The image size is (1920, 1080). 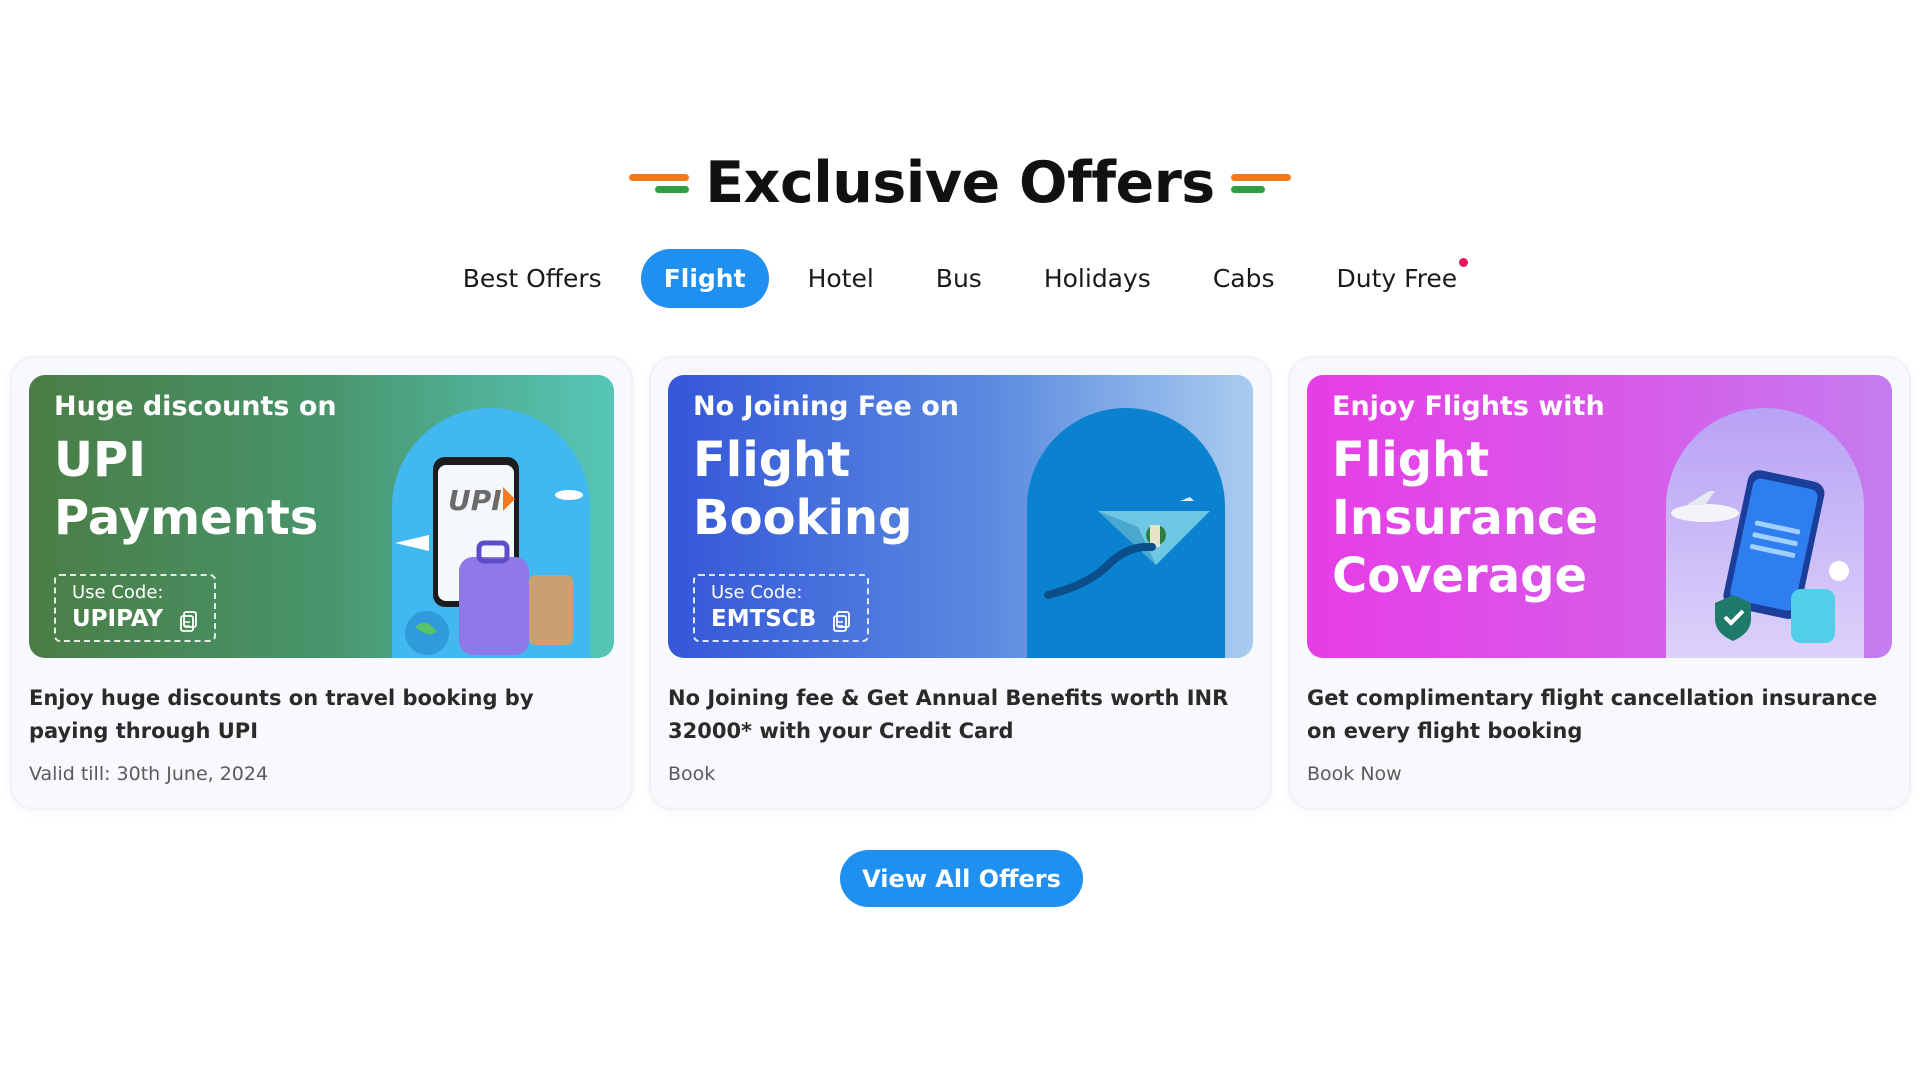 What do you see at coordinates (764, 619) in the screenshot?
I see `promo-code: EMTSCB` at bounding box center [764, 619].